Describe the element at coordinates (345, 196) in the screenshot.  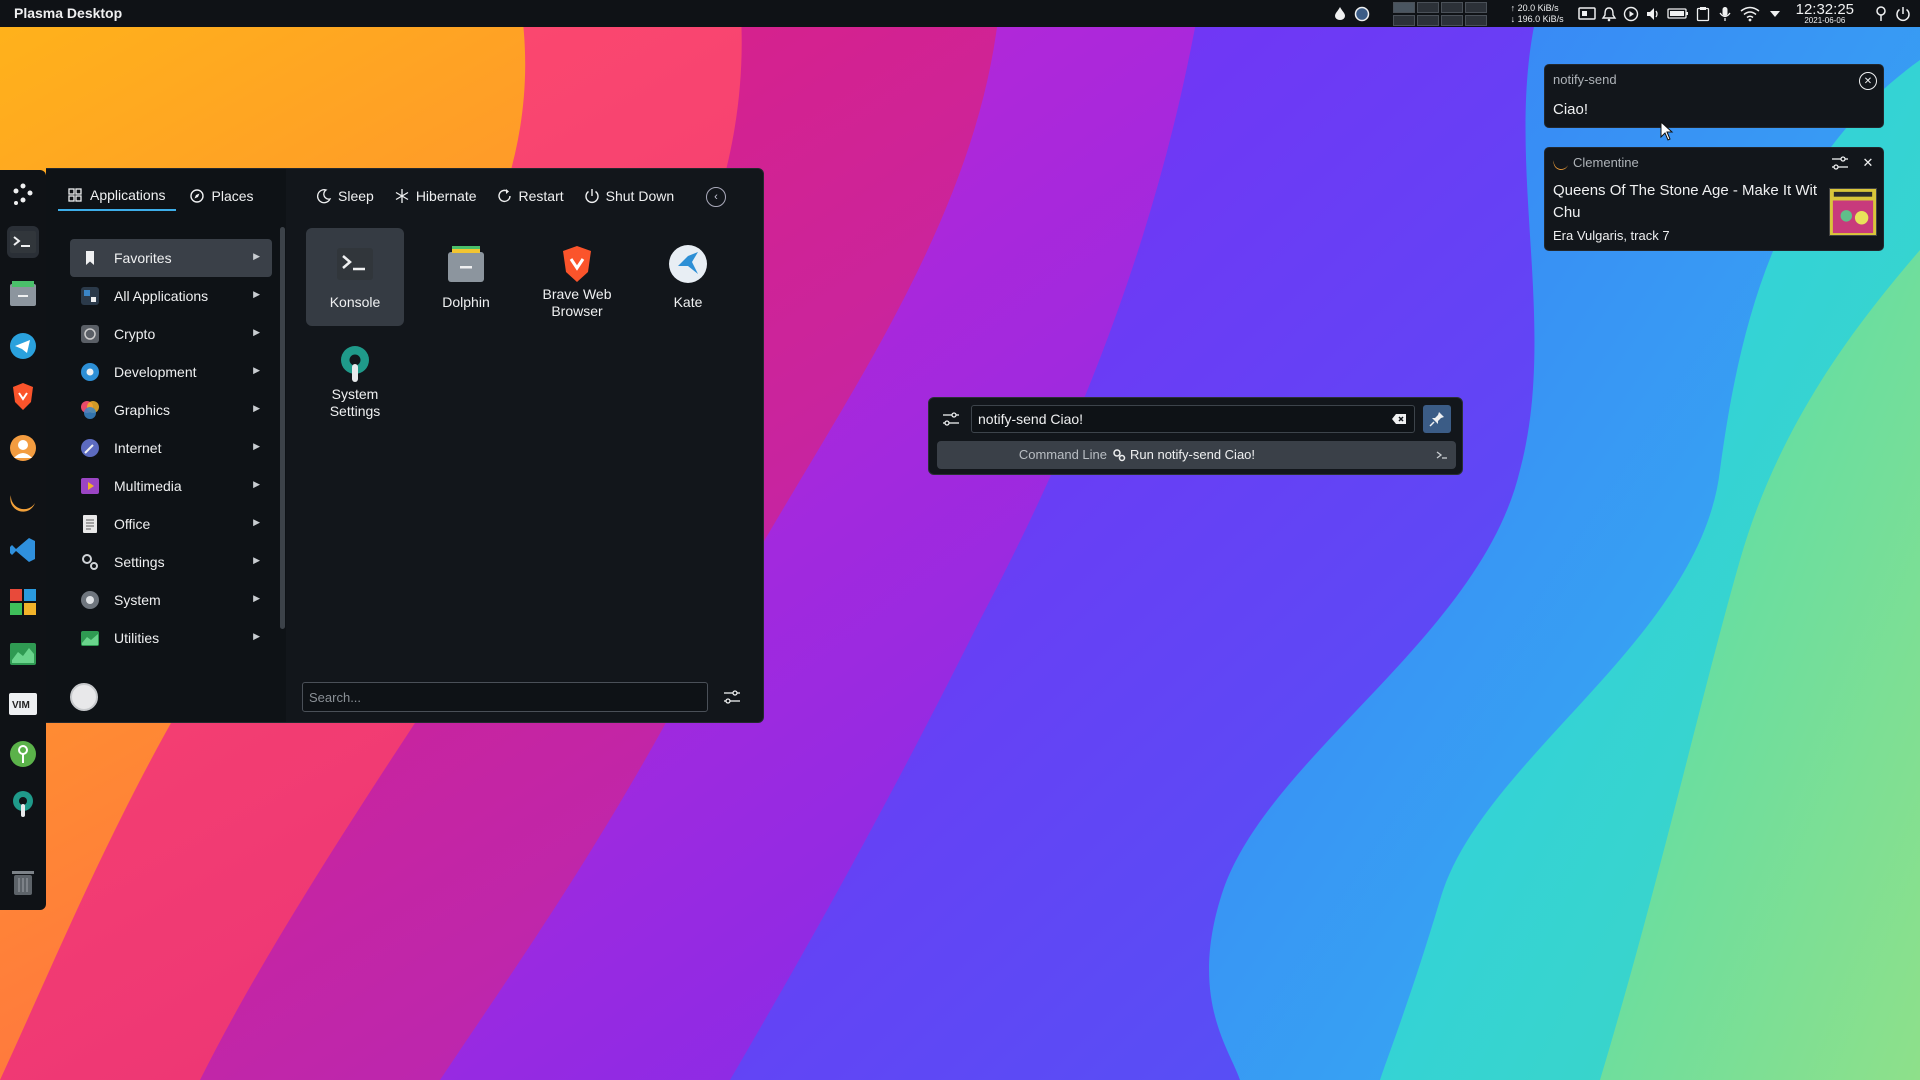
I see `sleep-button: Sleep` at that location.